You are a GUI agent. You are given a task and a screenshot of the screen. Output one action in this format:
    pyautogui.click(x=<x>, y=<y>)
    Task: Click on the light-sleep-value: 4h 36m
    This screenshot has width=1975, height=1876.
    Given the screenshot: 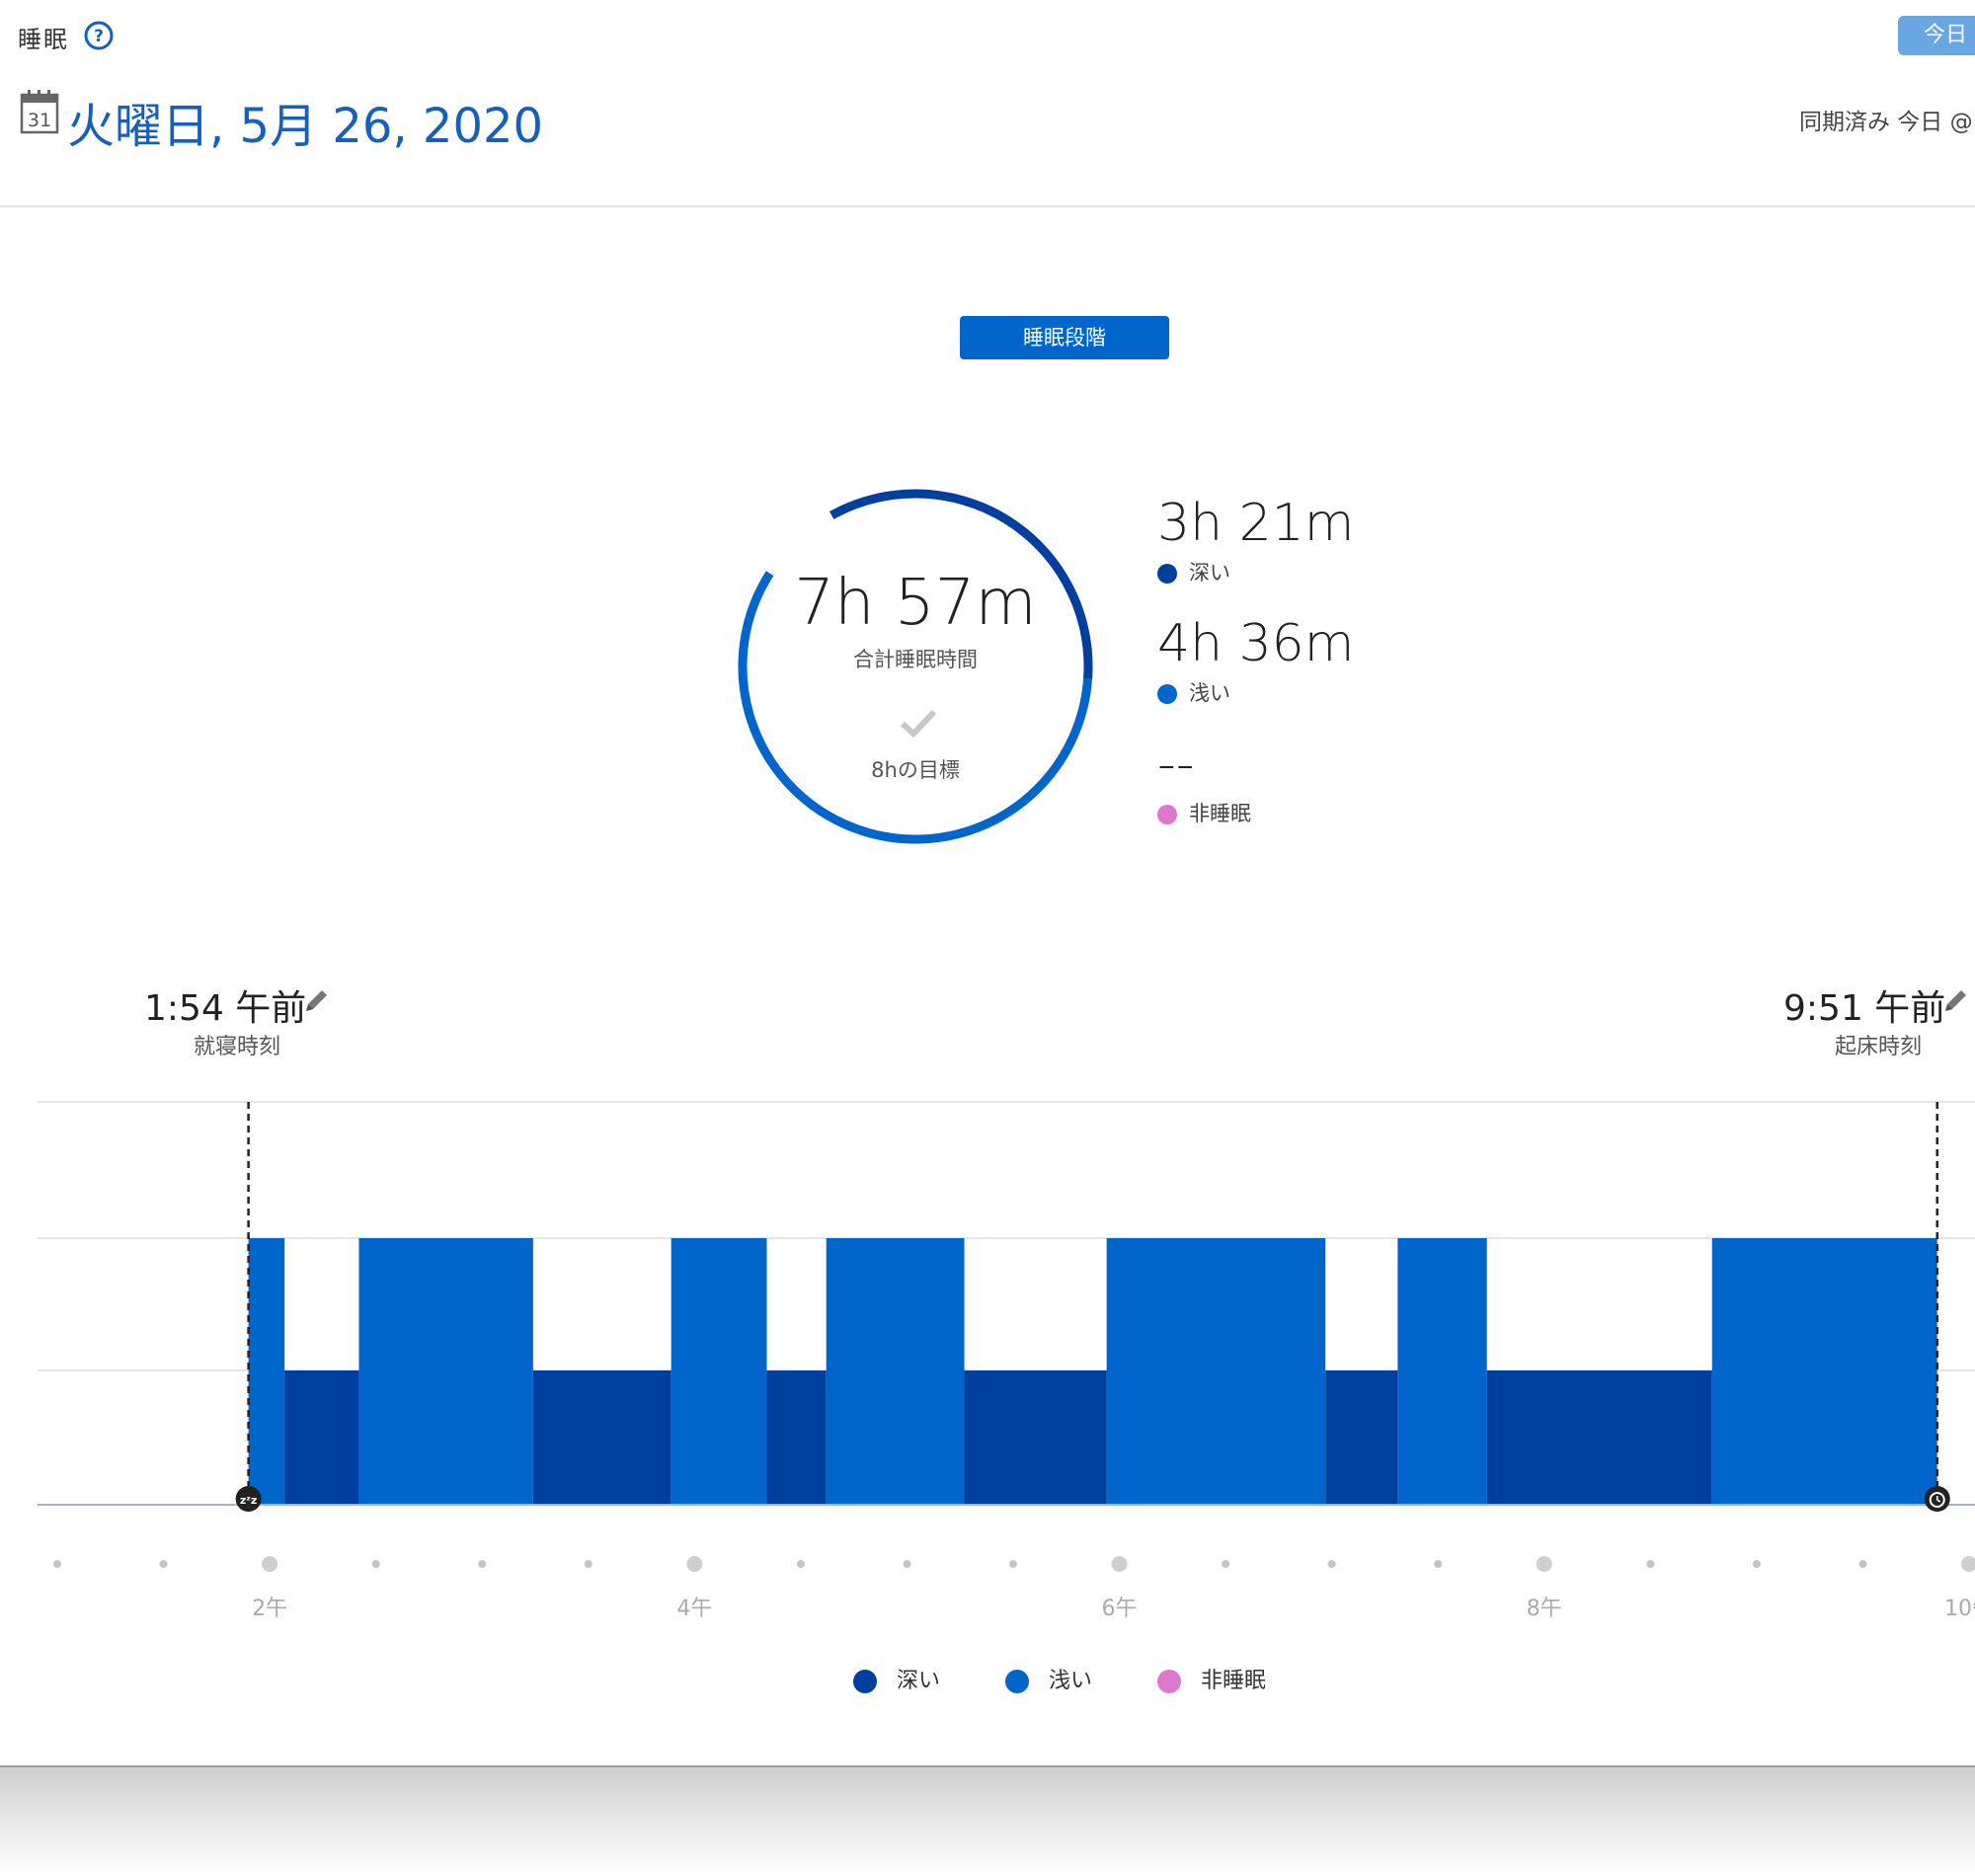 What is the action you would take?
    pyautogui.click(x=1256, y=643)
    